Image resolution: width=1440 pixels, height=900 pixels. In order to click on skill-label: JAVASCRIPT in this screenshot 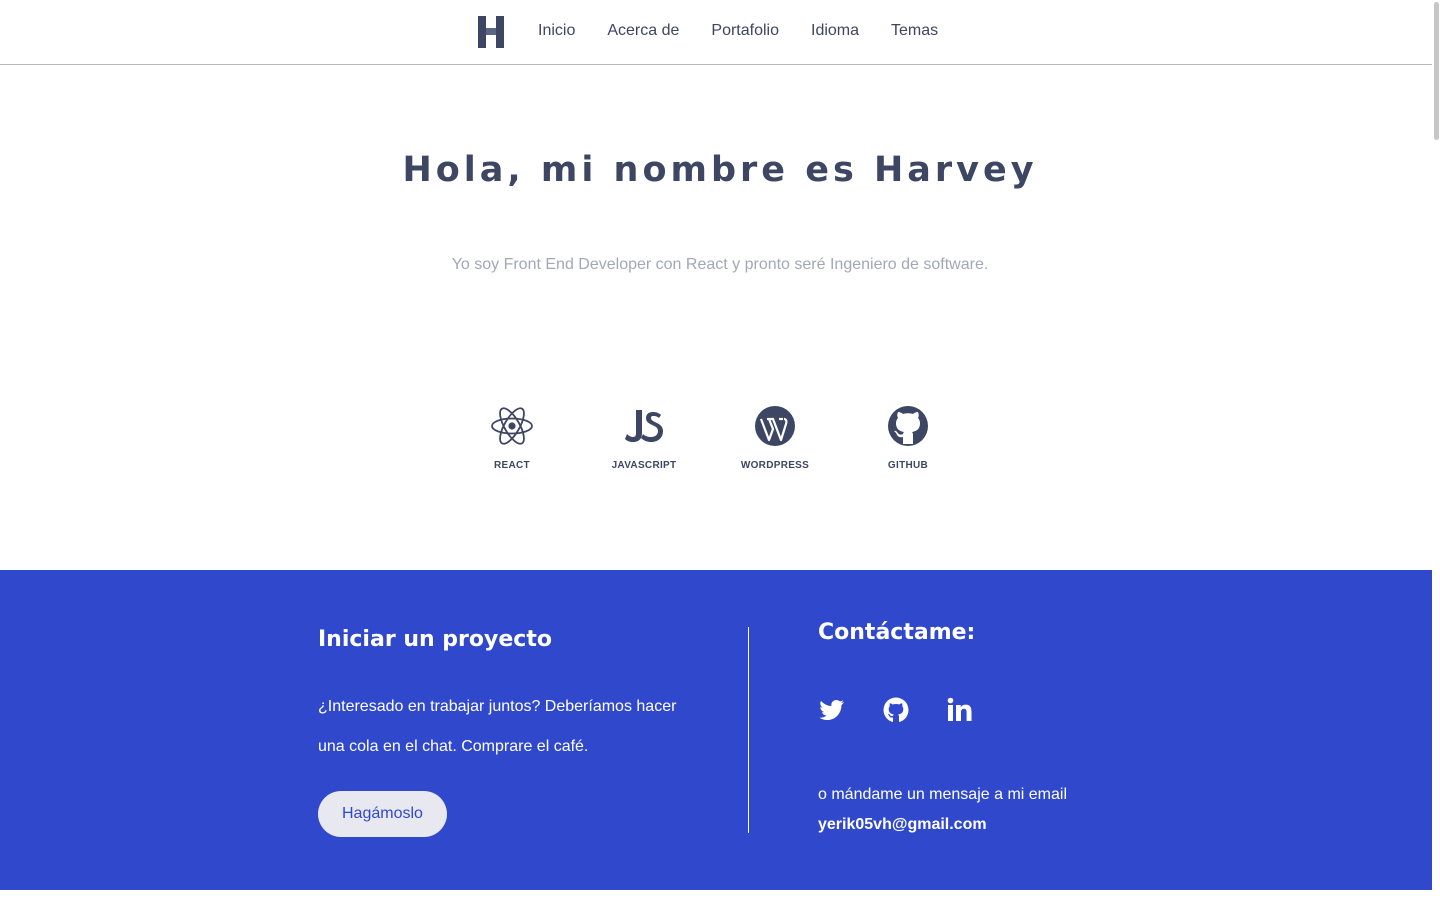, I will do `click(644, 465)`.